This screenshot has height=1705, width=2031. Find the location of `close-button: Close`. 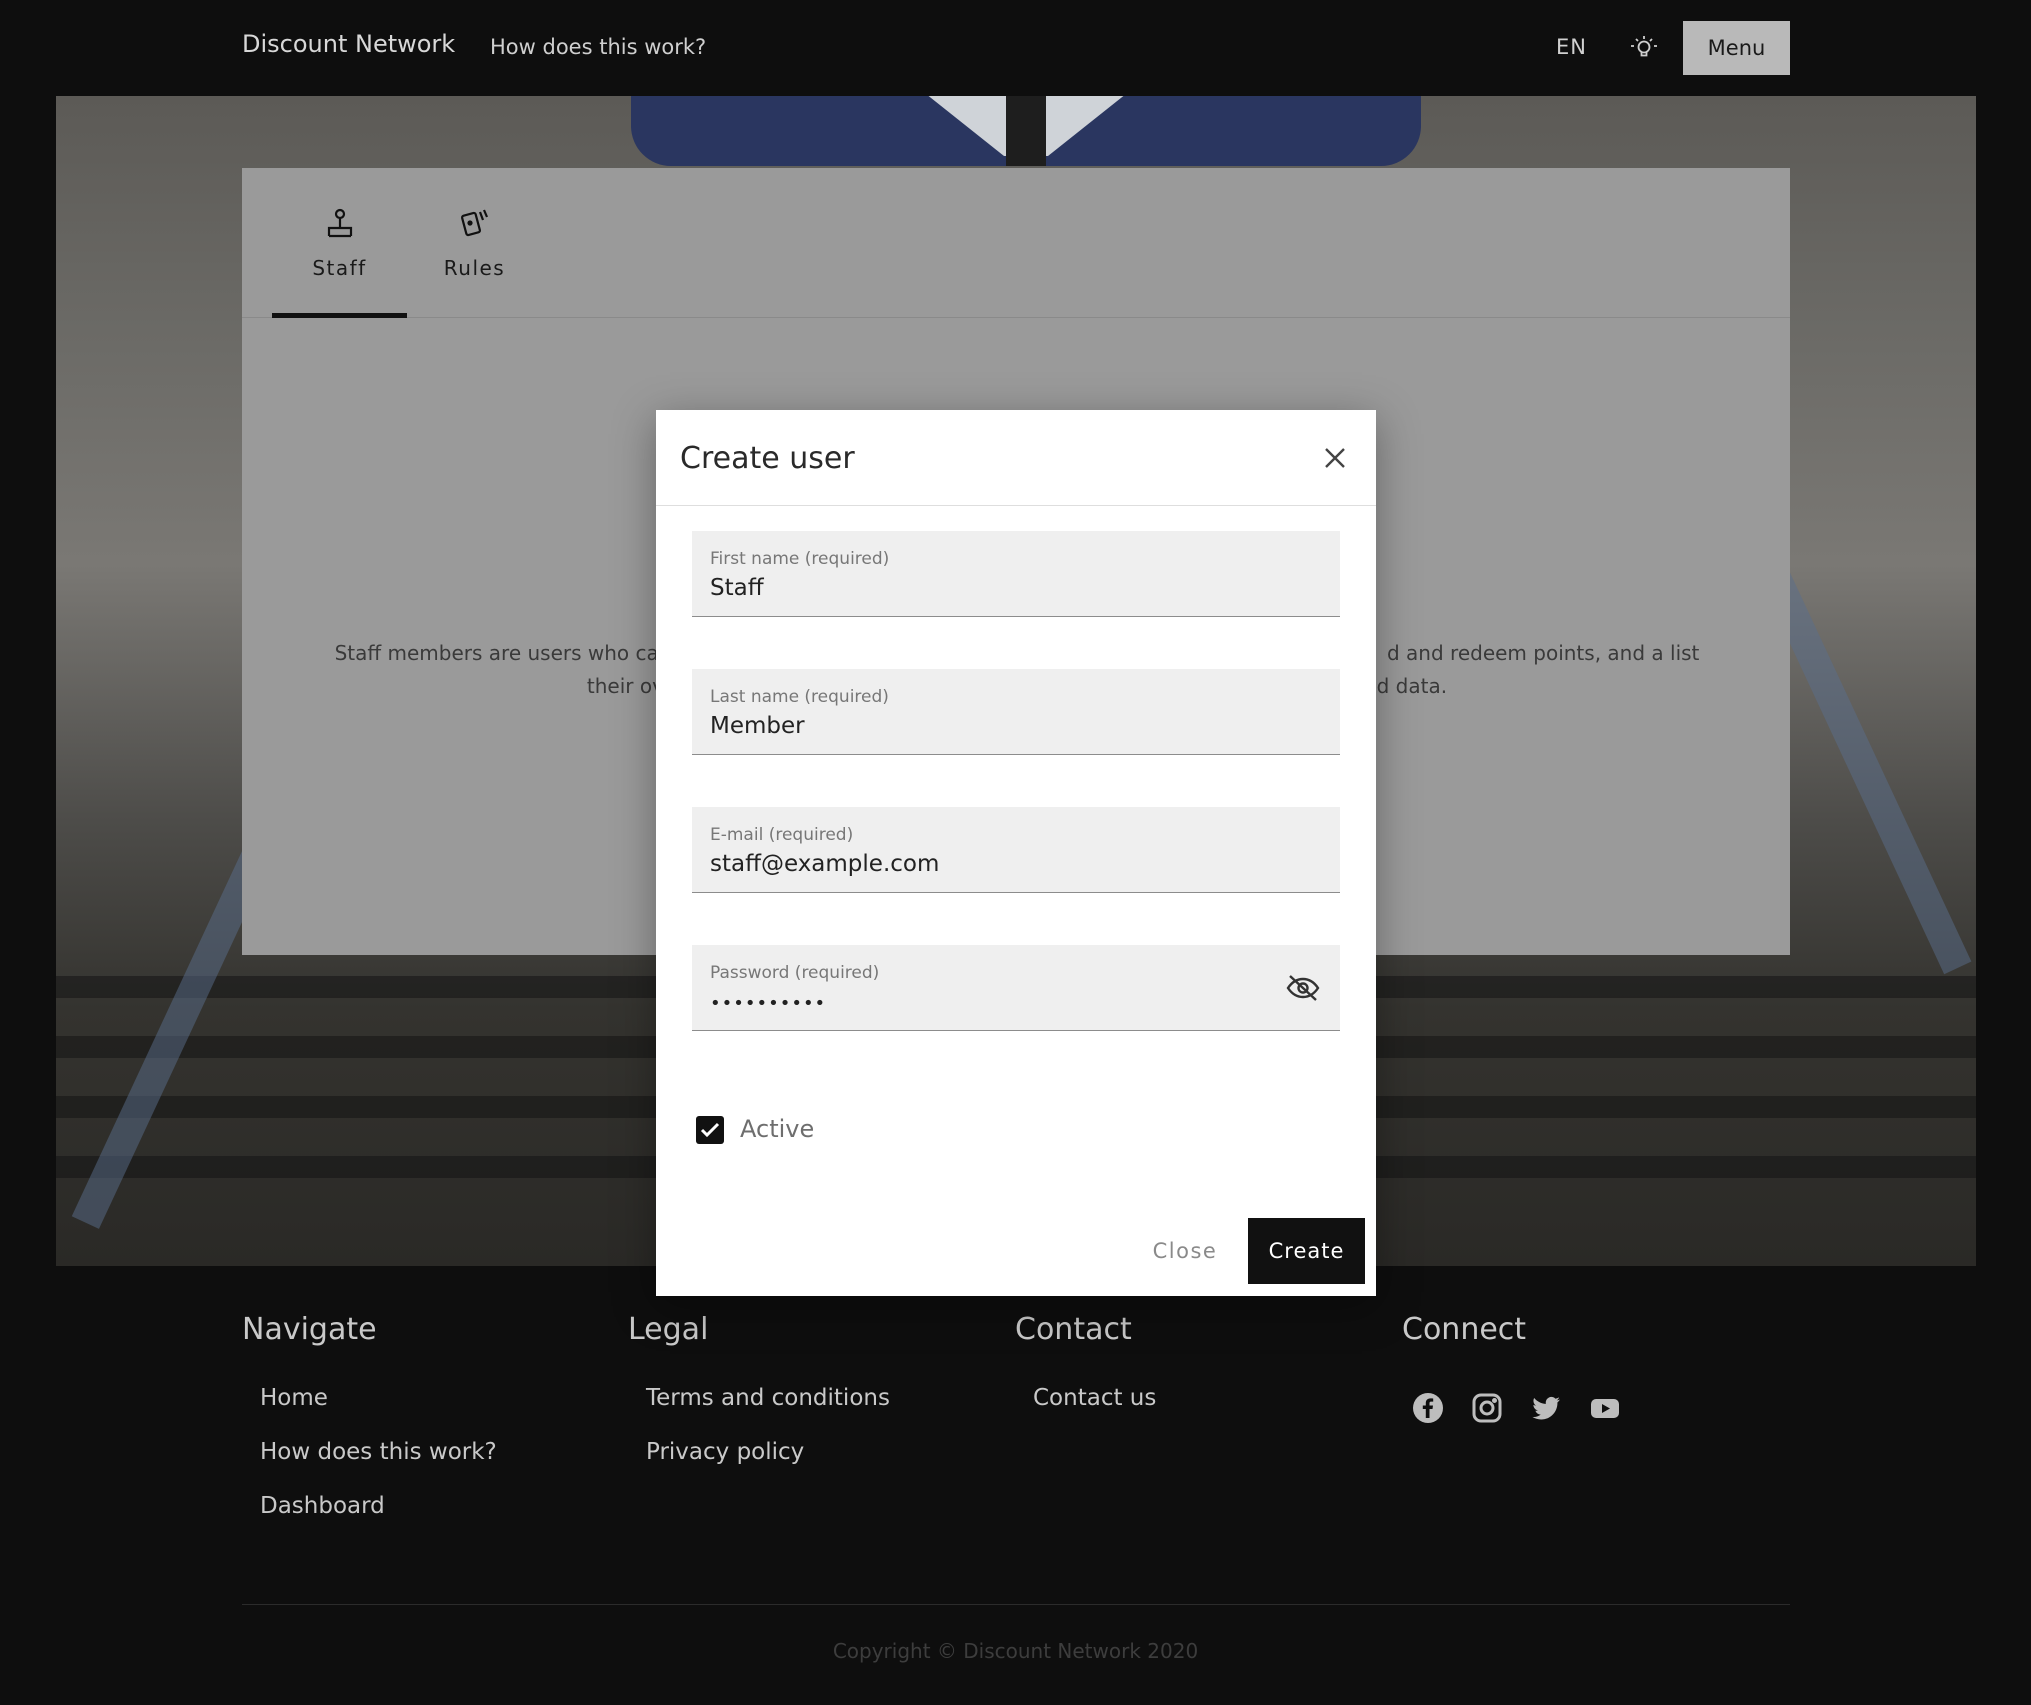

close-button: Close is located at coordinates (1185, 1251).